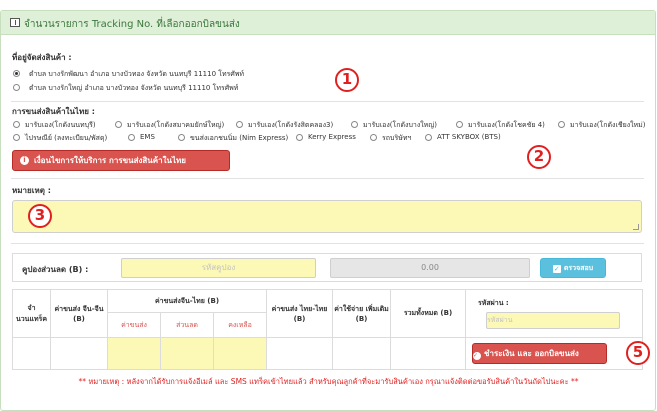 This screenshot has width=657, height=411. What do you see at coordinates (373, 137) in the screenshot?
I see `shipping-radio-company-truck` at bounding box center [373, 137].